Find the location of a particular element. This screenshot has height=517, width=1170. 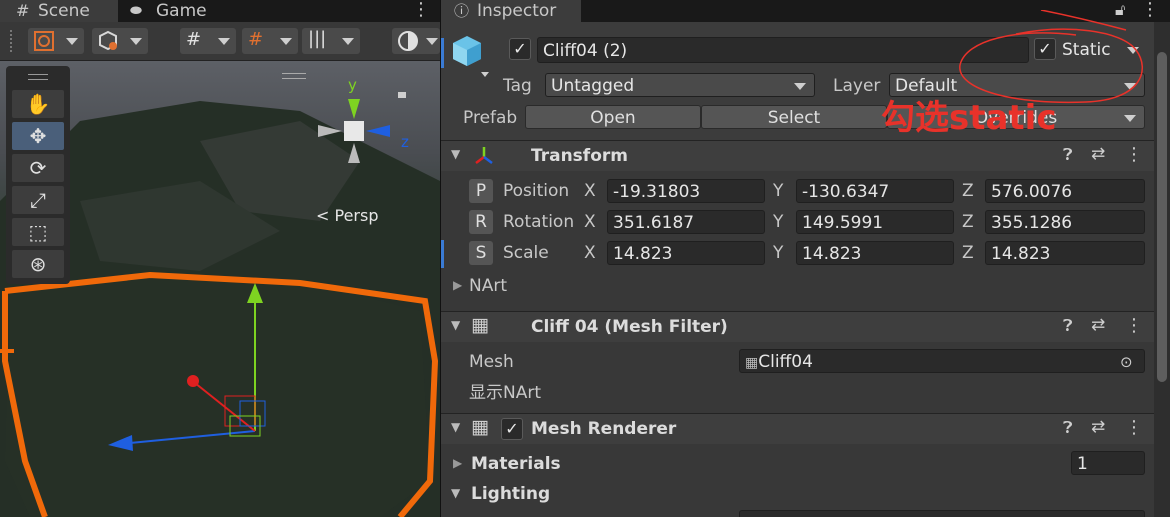

scale-label: Scale is located at coordinates (526, 253).